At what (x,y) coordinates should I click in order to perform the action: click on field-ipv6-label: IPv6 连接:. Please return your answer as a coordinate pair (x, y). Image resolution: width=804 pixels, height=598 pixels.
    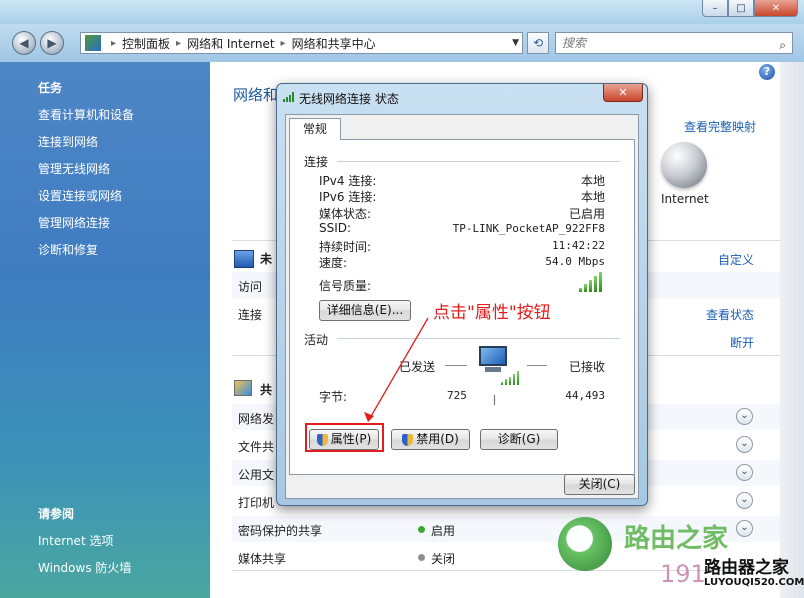
    Looking at the image, I should click on (348, 197).